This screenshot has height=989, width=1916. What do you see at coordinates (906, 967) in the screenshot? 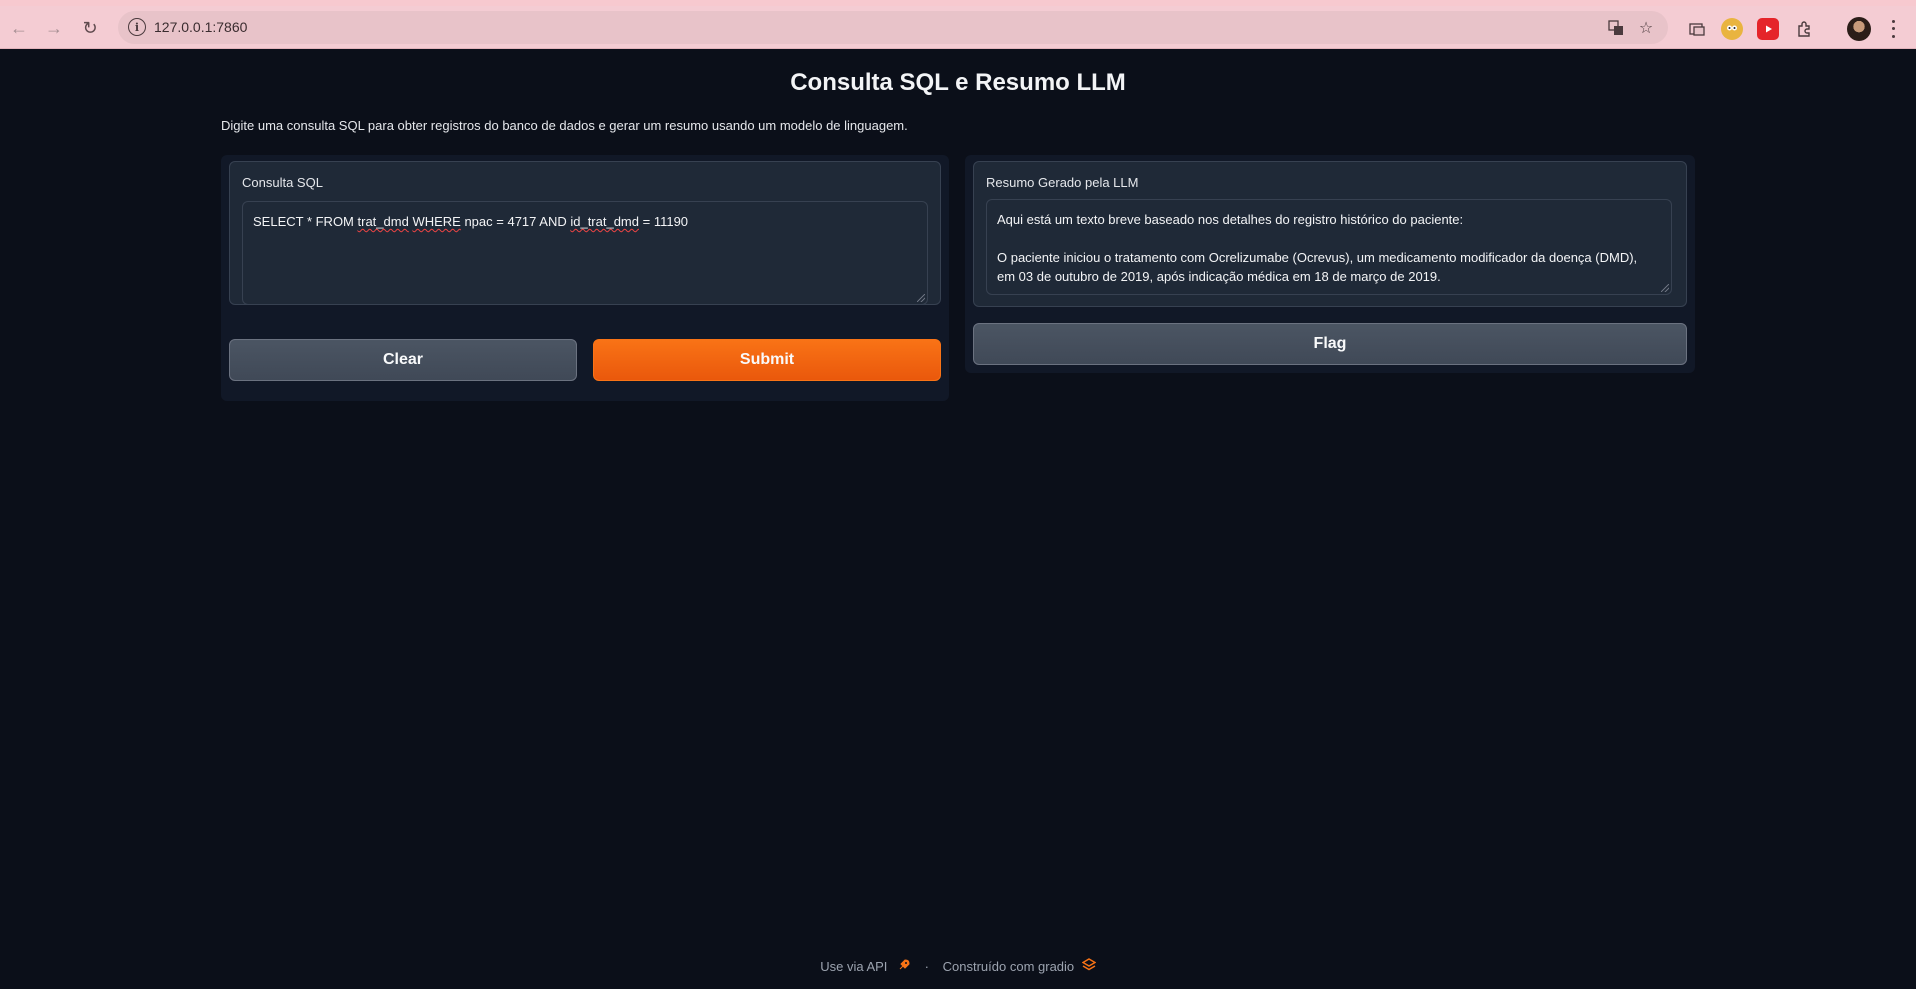
I see `rocket-icon` at bounding box center [906, 967].